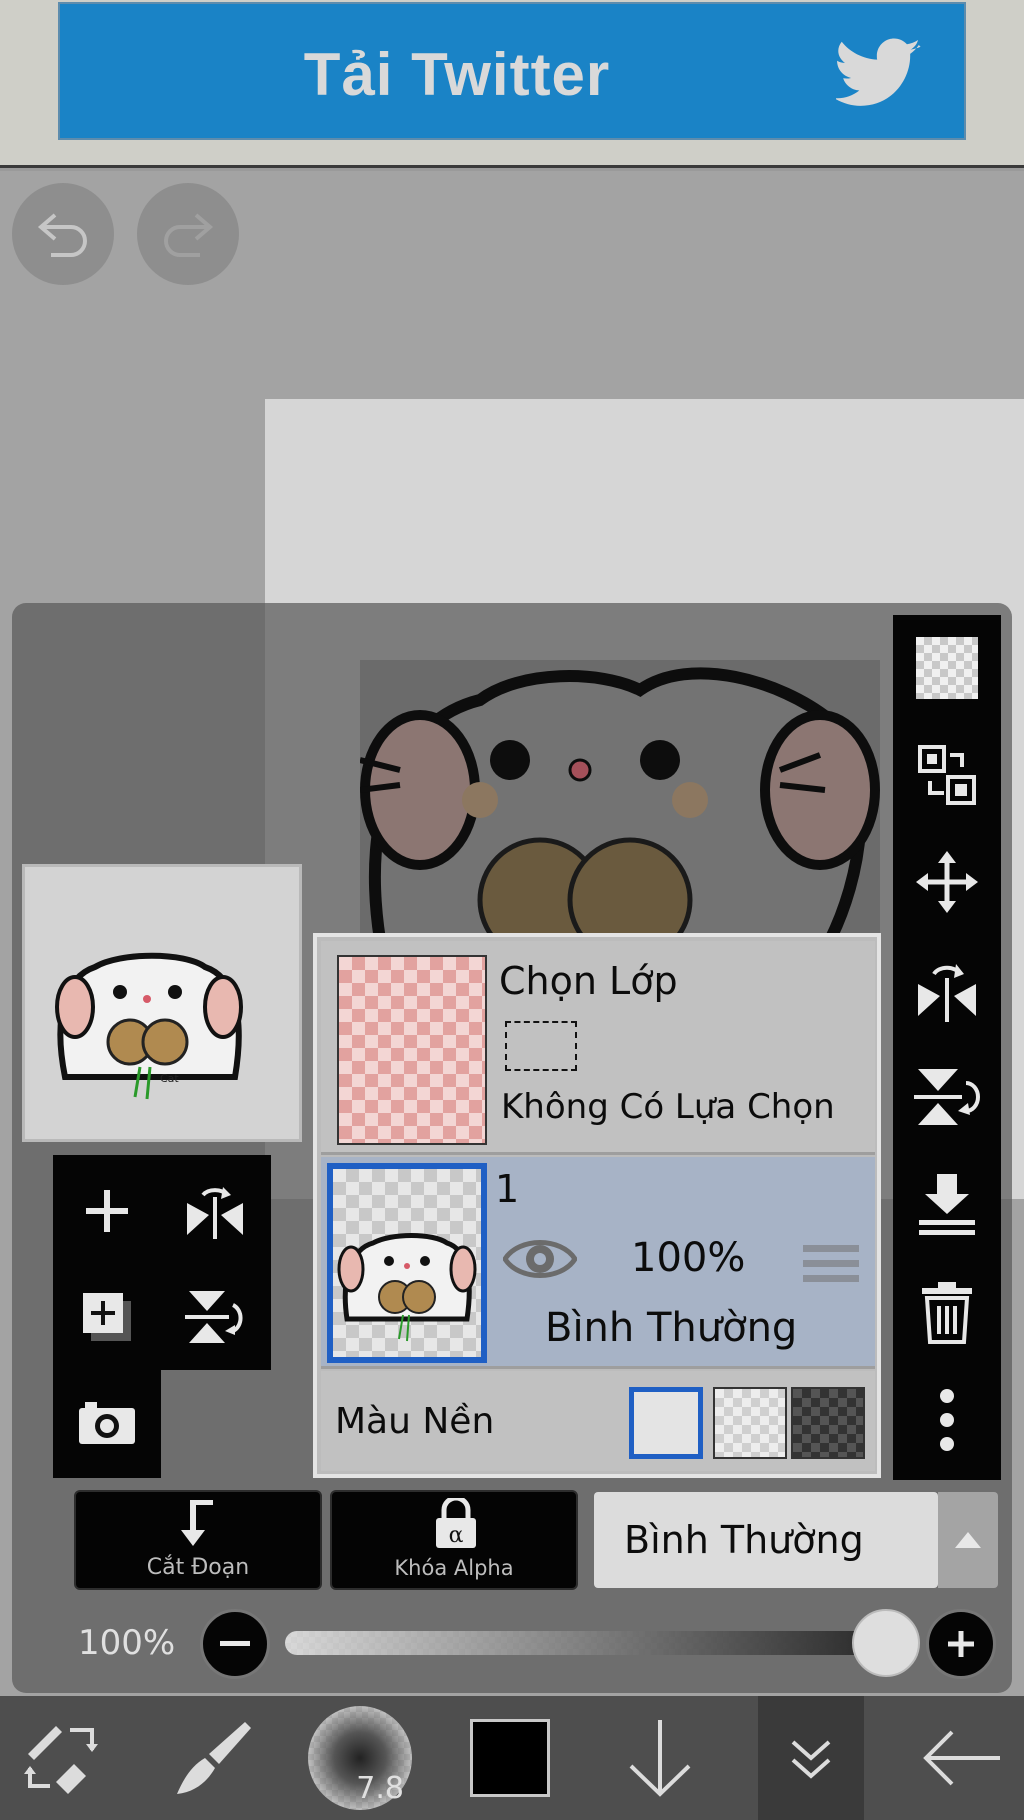 The image size is (1024, 1820). I want to click on swap-layer-icon, so click(947, 775).